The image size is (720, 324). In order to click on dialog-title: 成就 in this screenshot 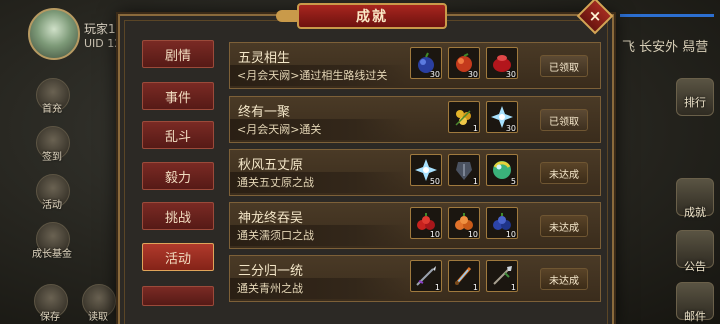, I will do `click(372, 16)`.